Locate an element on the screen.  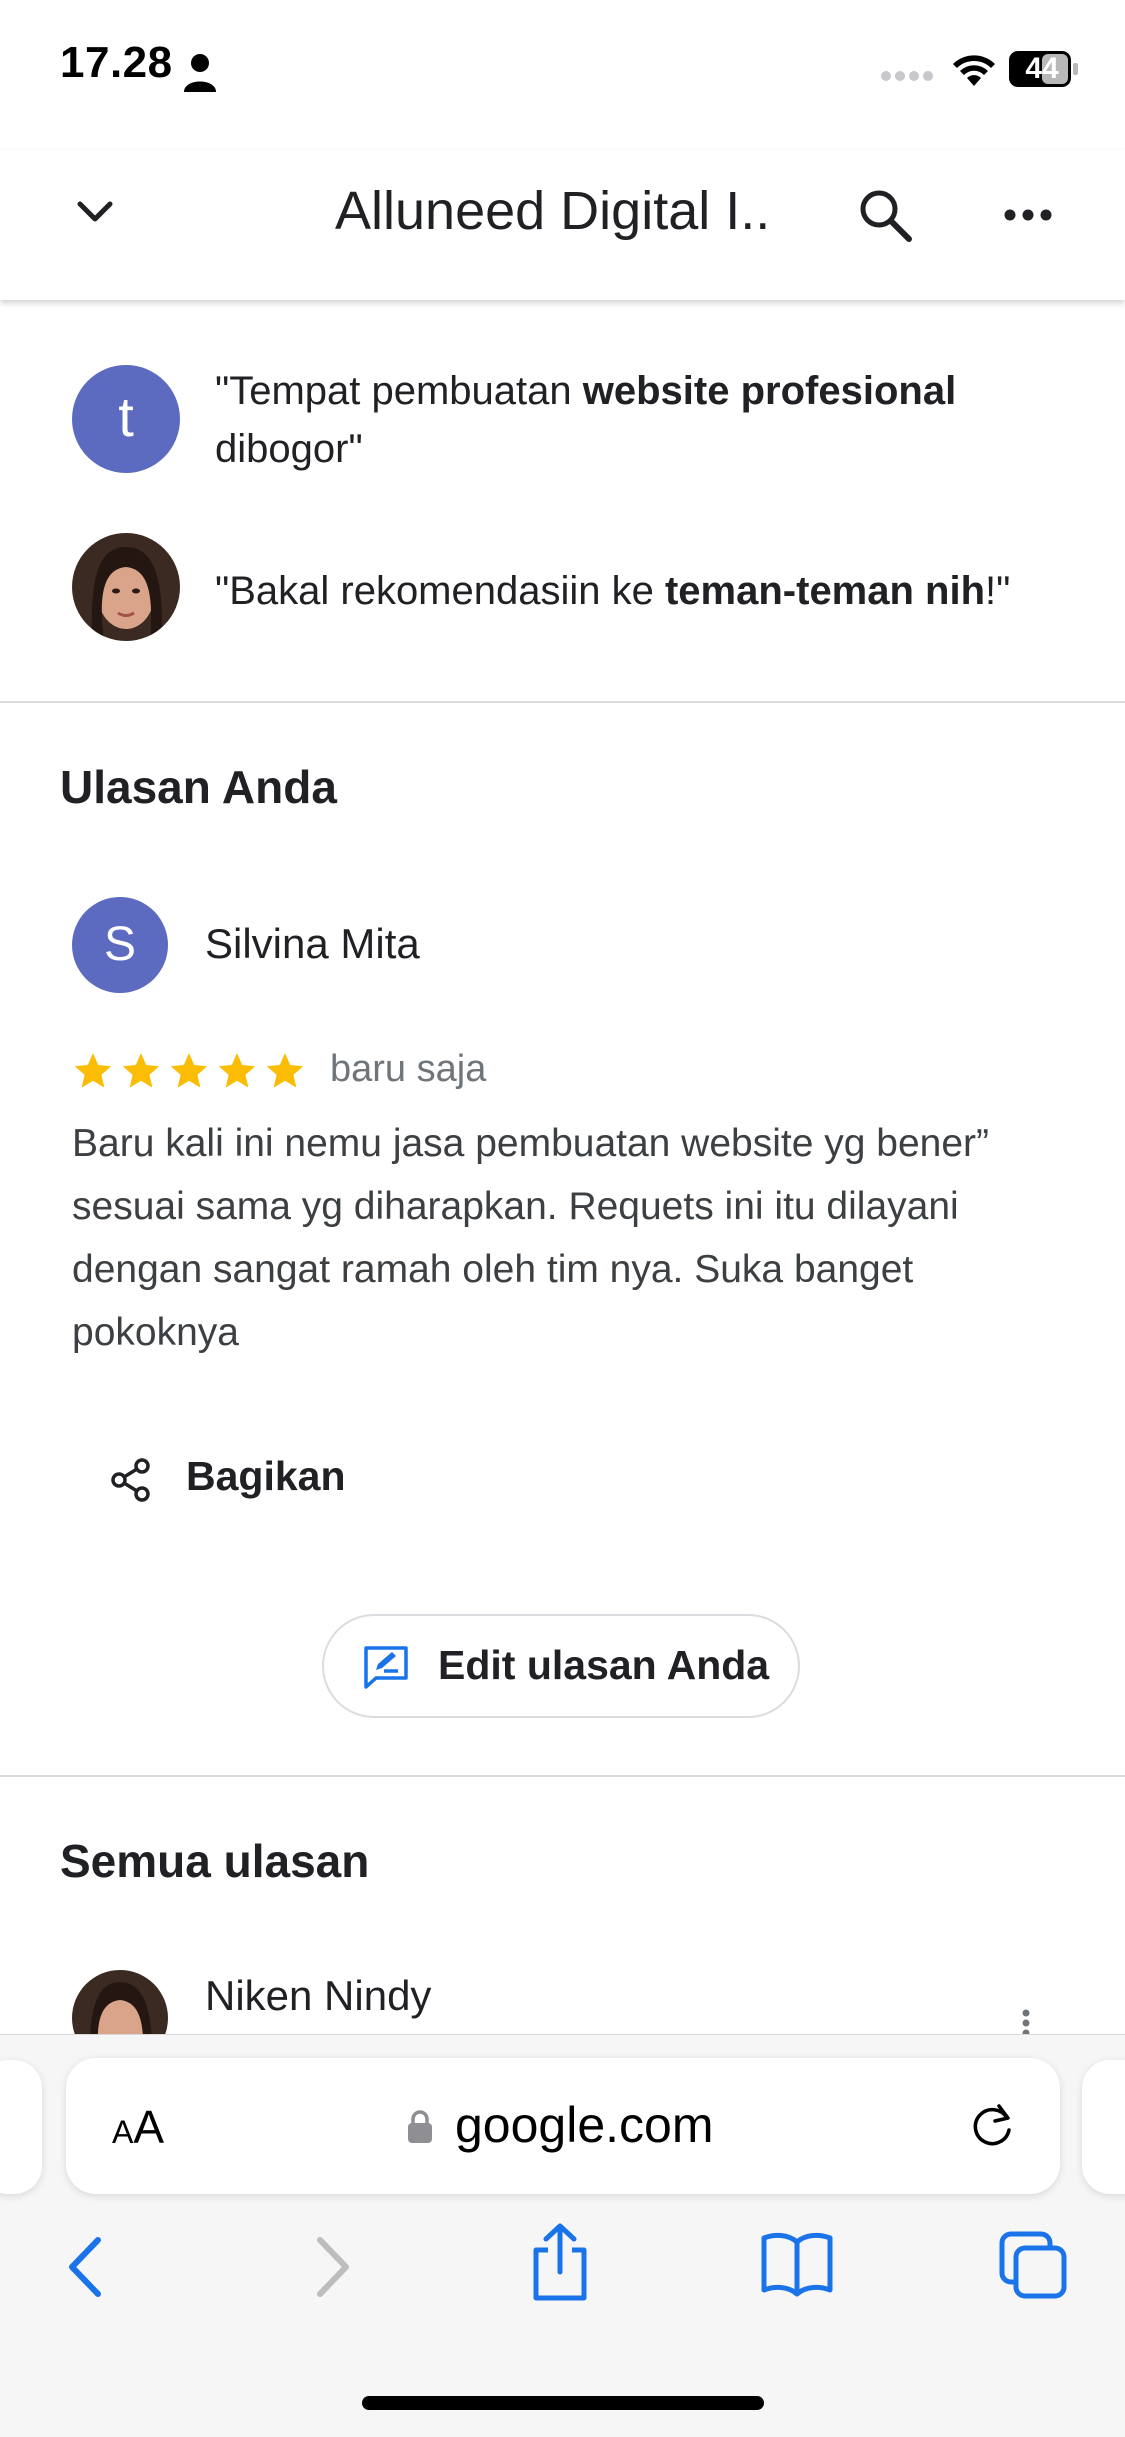
previous-tab-preview is located at coordinates (21, 2127).